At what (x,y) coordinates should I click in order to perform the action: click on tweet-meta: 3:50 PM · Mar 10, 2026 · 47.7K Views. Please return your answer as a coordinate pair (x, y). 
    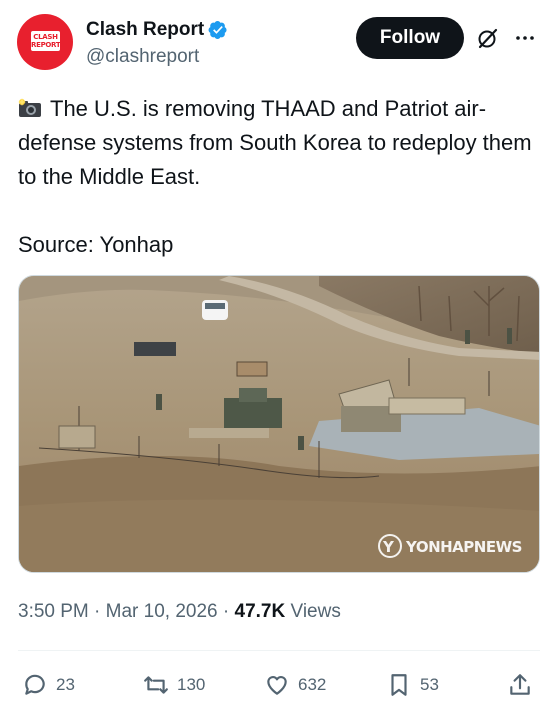
    Looking at the image, I should click on (179, 612).